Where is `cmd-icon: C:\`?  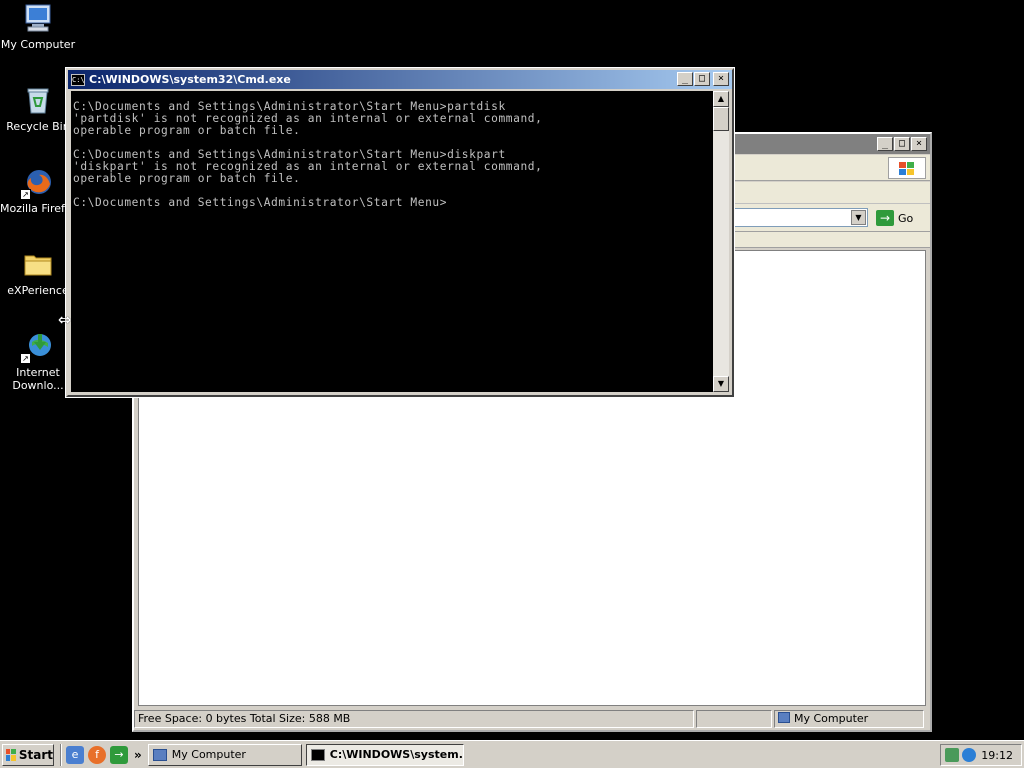
cmd-icon: C:\ is located at coordinates (78, 79).